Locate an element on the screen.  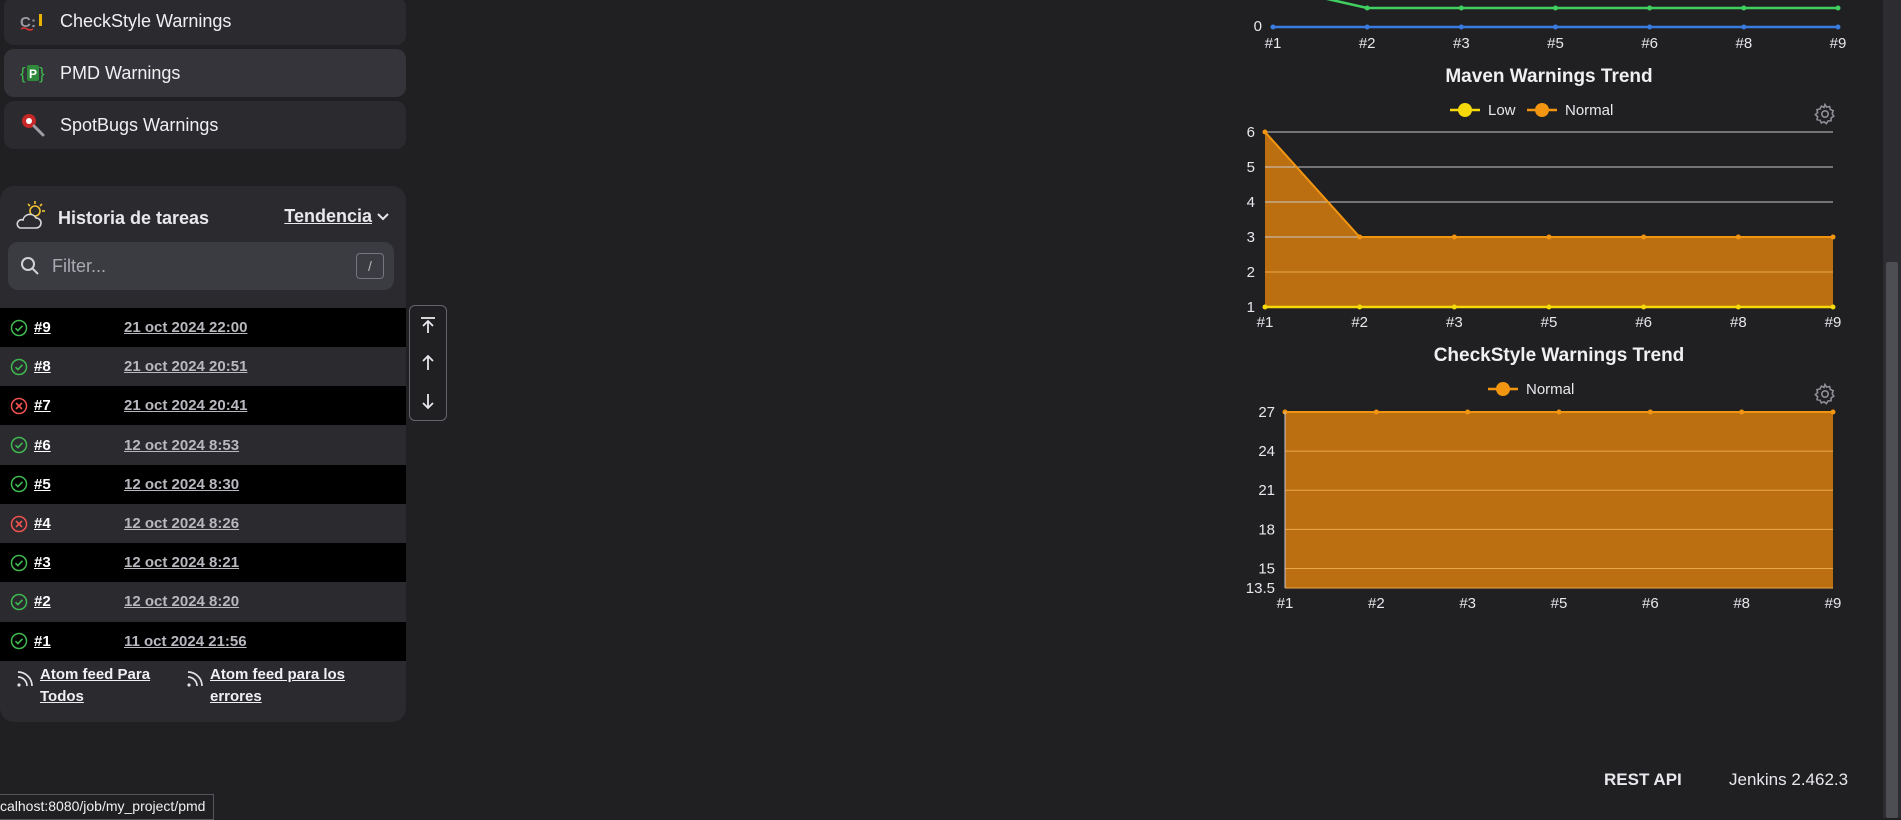
jenkins-version-link: Jenkins 2.462.3 is located at coordinates (1788, 780).